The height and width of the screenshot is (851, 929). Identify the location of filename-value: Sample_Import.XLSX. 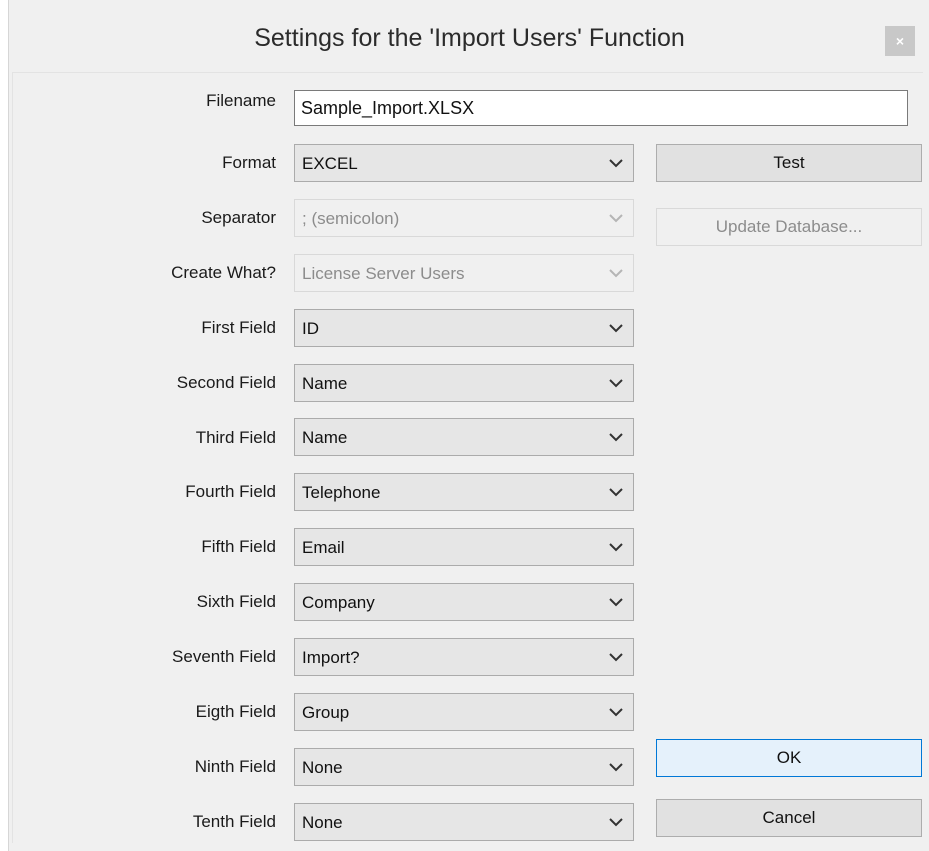
(388, 108).